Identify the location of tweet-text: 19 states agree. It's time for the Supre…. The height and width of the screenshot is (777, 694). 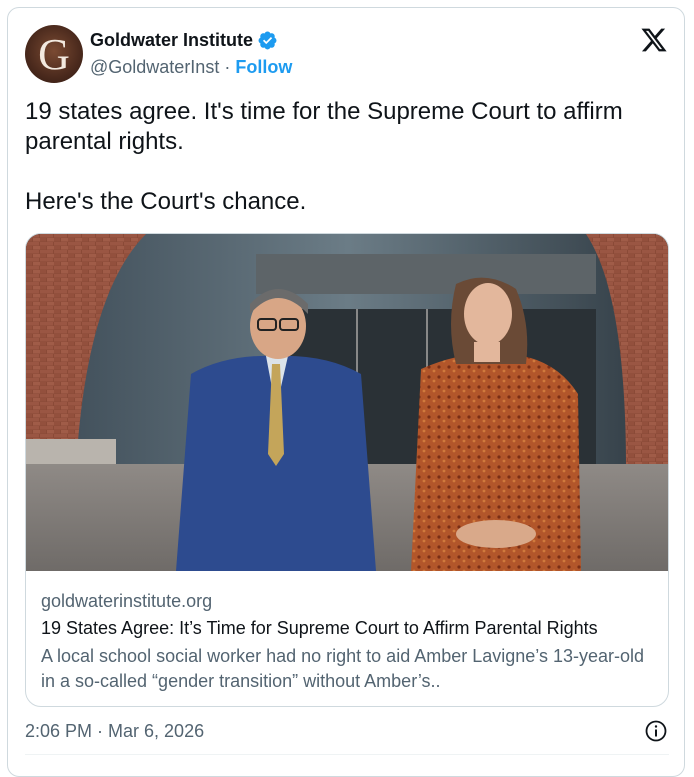
(324, 156).